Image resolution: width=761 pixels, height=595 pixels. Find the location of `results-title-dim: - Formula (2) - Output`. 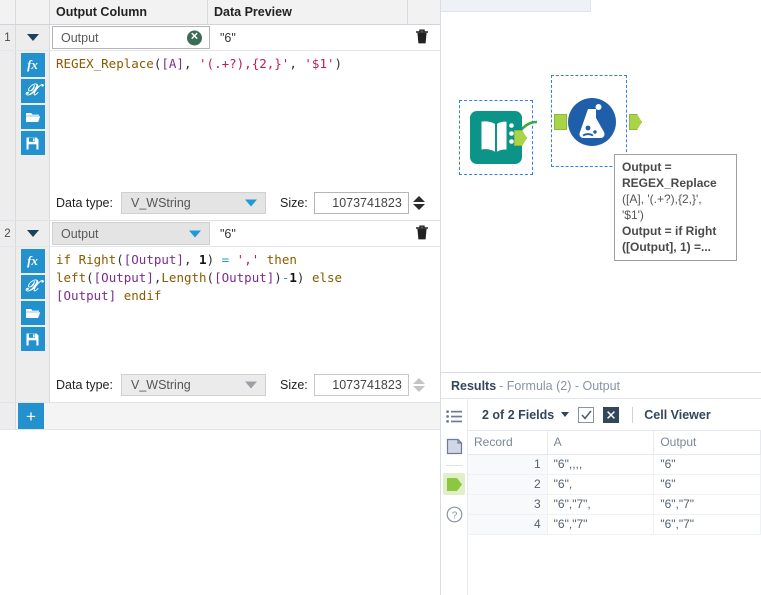

results-title-dim: - Formula (2) - Output is located at coordinates (560, 385).